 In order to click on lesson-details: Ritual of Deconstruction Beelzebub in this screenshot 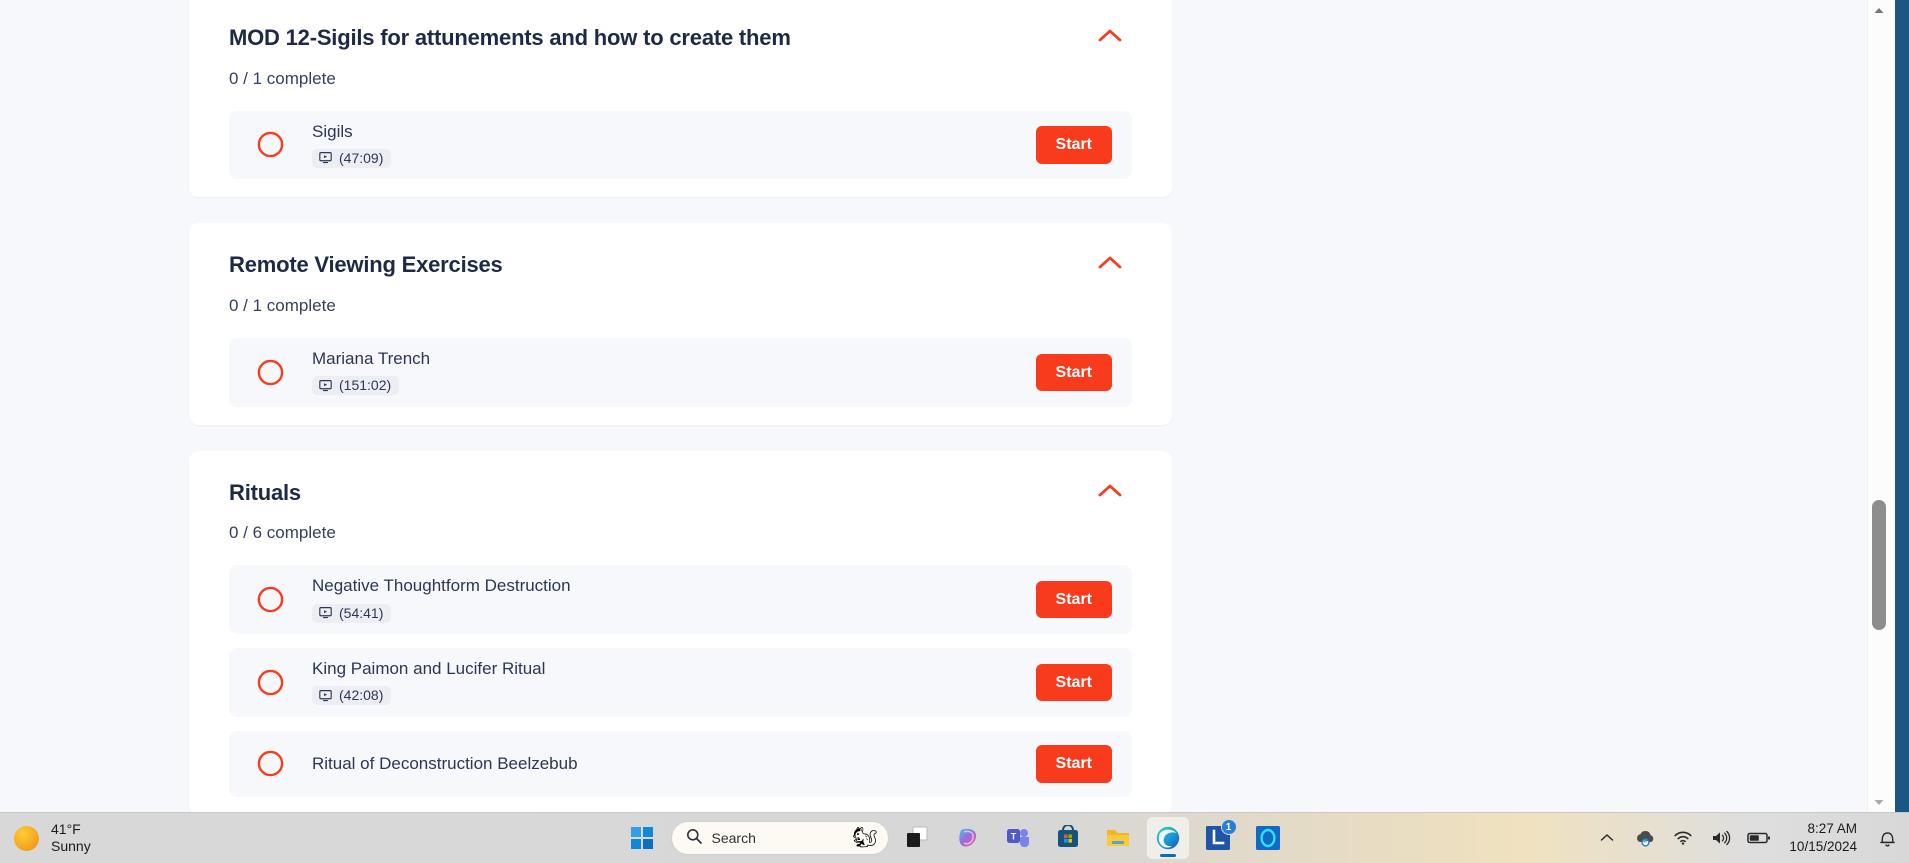, I will do `click(665, 763)`.